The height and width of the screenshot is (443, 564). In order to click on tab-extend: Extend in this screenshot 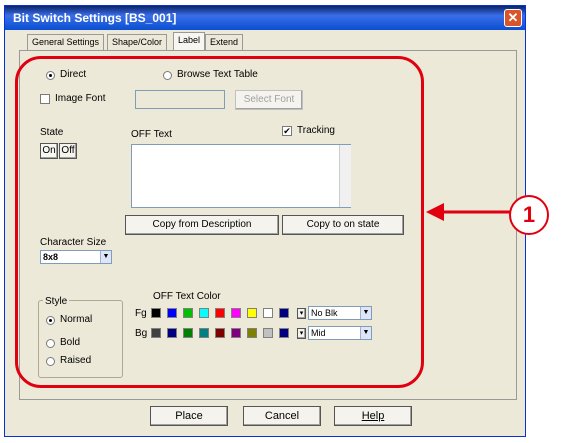, I will do `click(224, 42)`.